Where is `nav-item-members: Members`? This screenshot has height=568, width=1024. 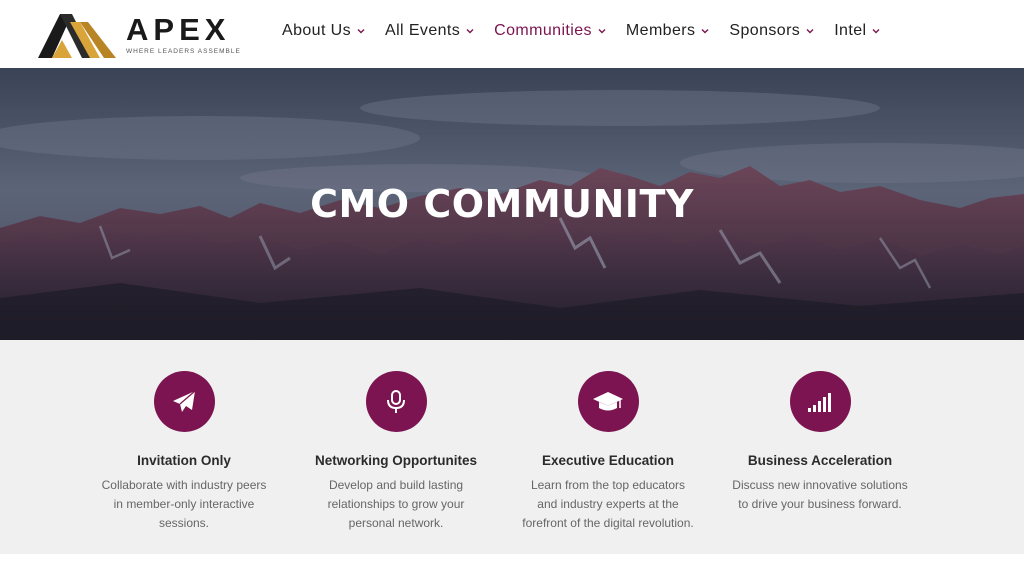
nav-item-members: Members is located at coordinates (668, 31).